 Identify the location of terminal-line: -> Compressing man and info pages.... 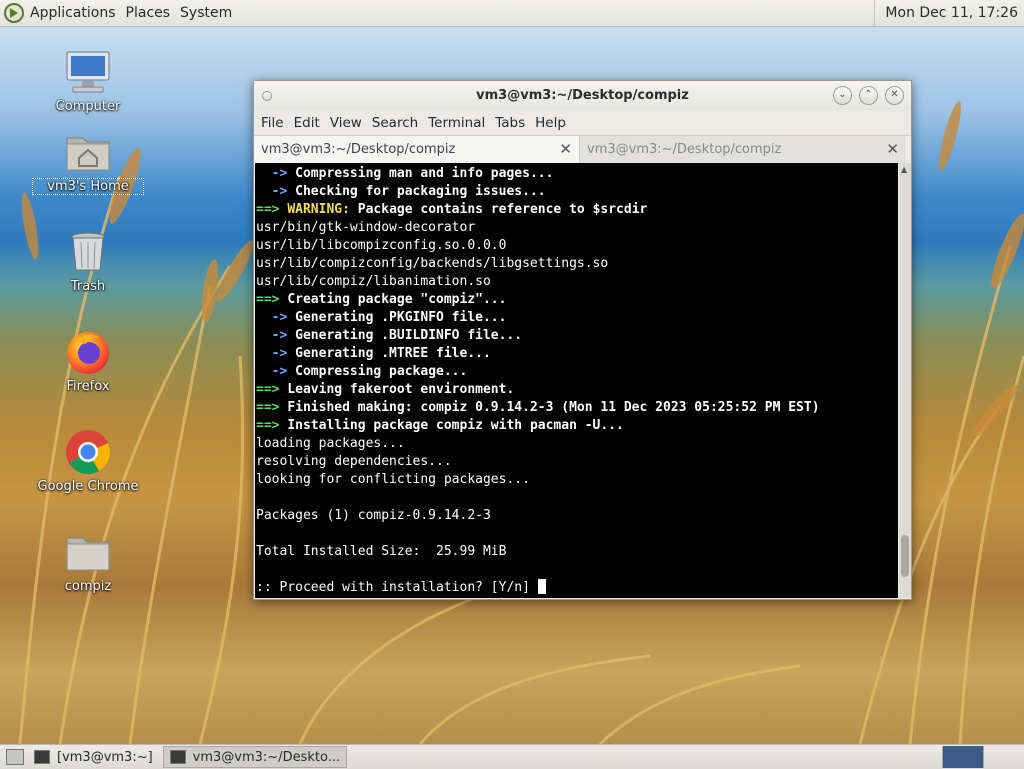
(577, 174).